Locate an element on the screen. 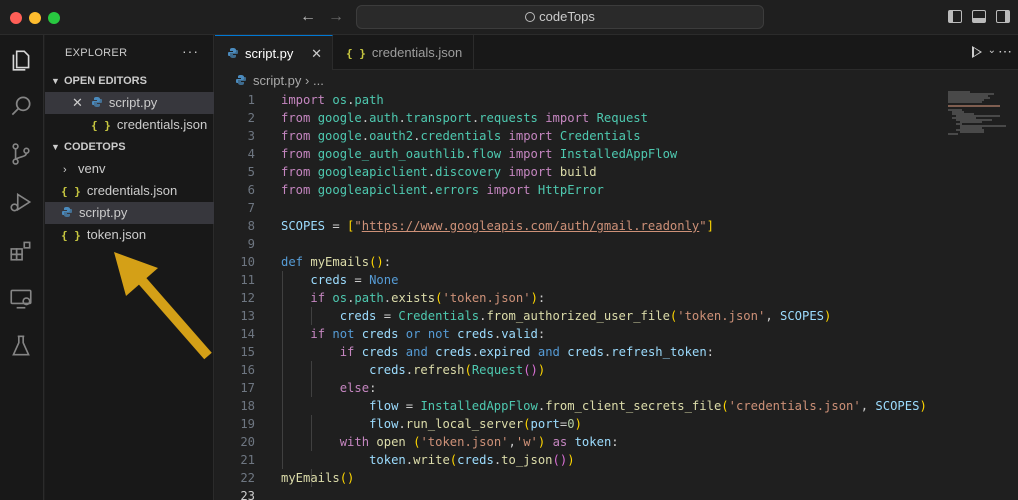  line-number: 21 is located at coordinates (247, 460).